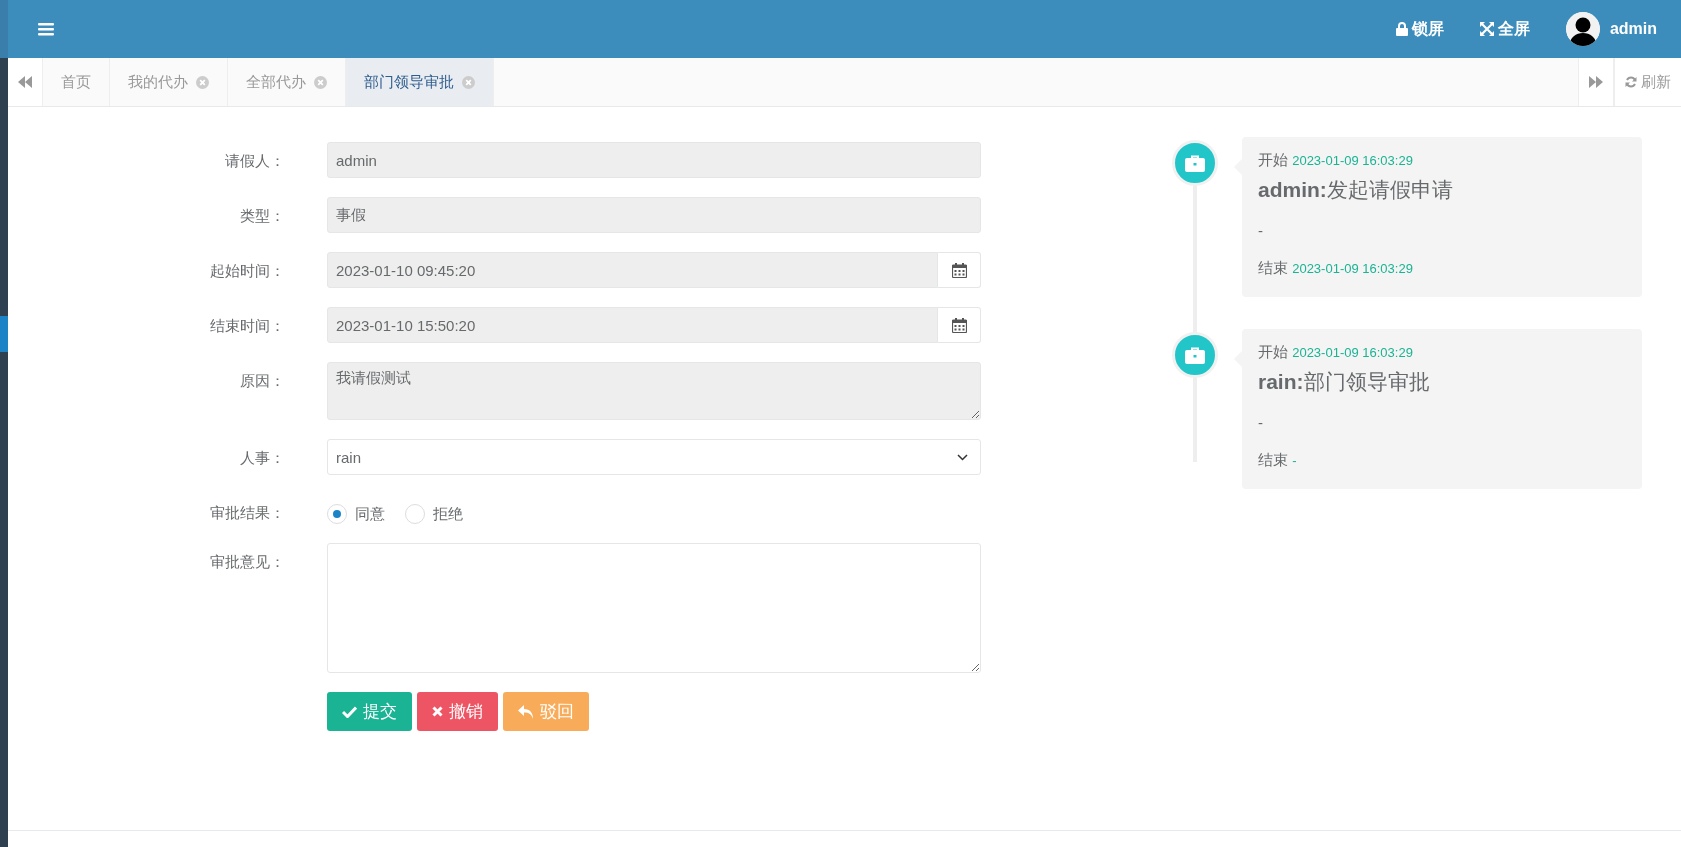 The image size is (1681, 847). Describe the element at coordinates (262, 381) in the screenshot. I see `field-label: 原因：` at that location.